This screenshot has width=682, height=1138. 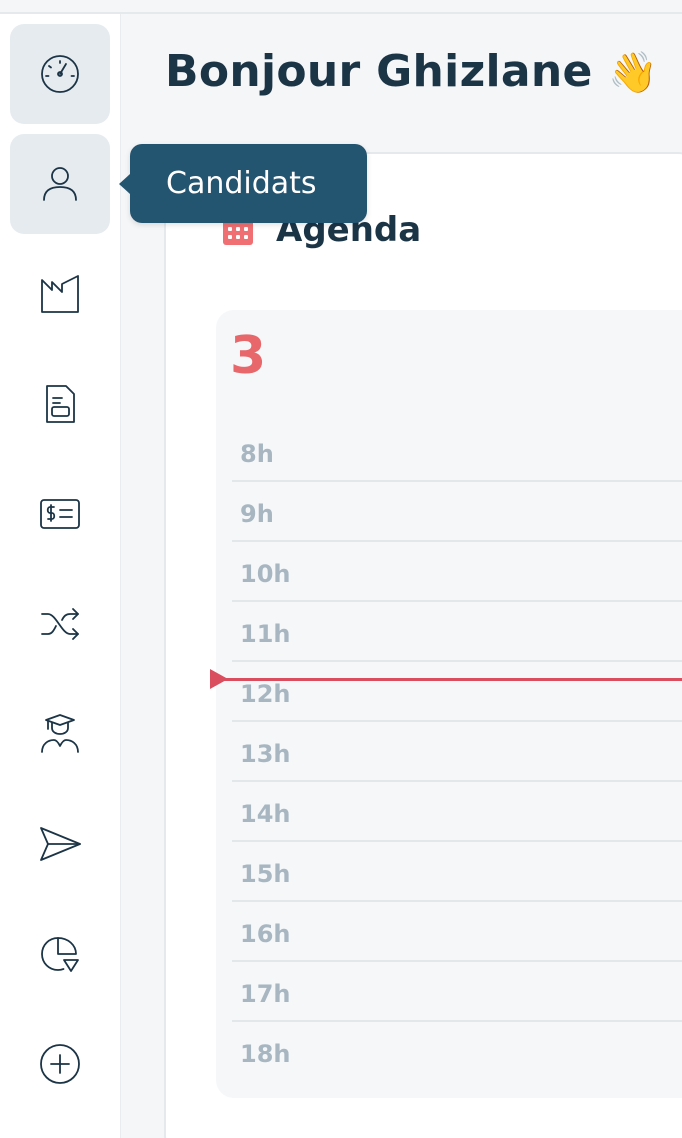 I want to click on sidebar-tooltip: Candidats, so click(x=243, y=183).